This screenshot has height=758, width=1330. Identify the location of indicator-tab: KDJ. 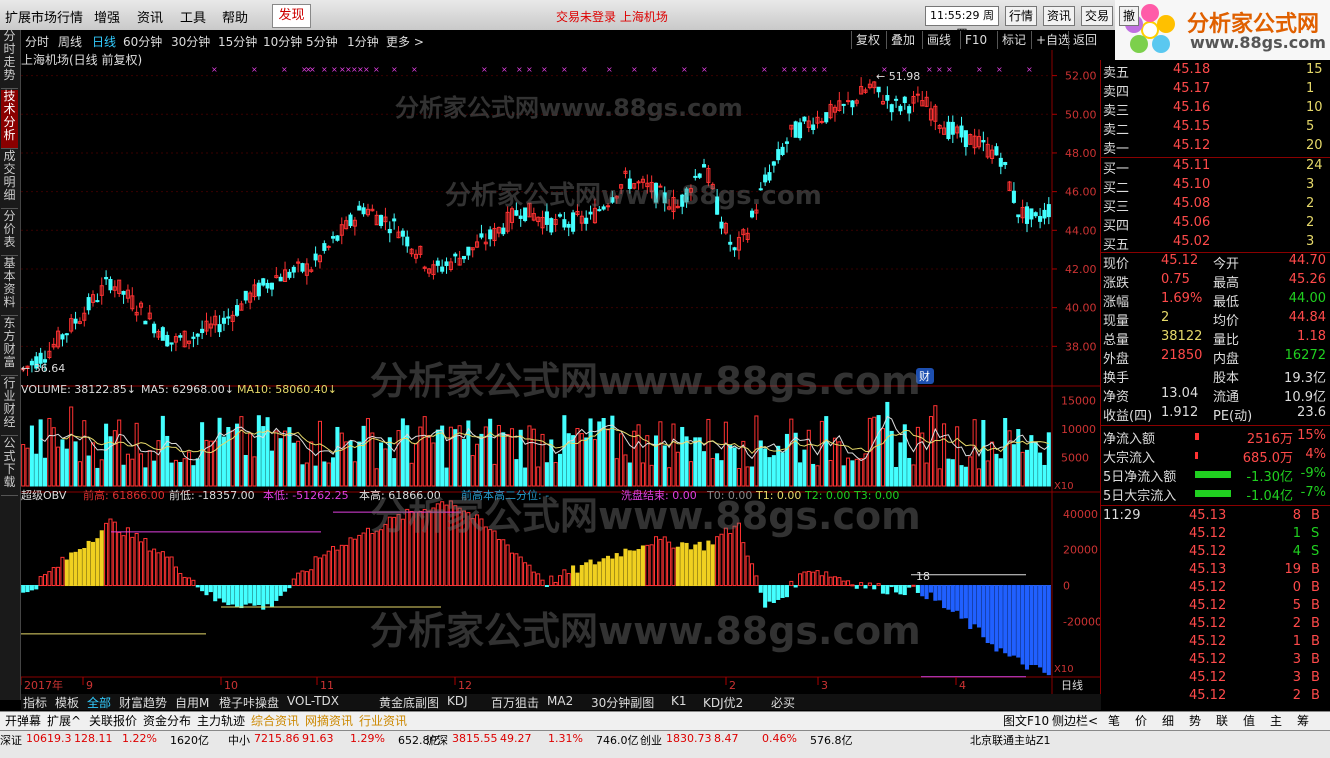
(457, 701).